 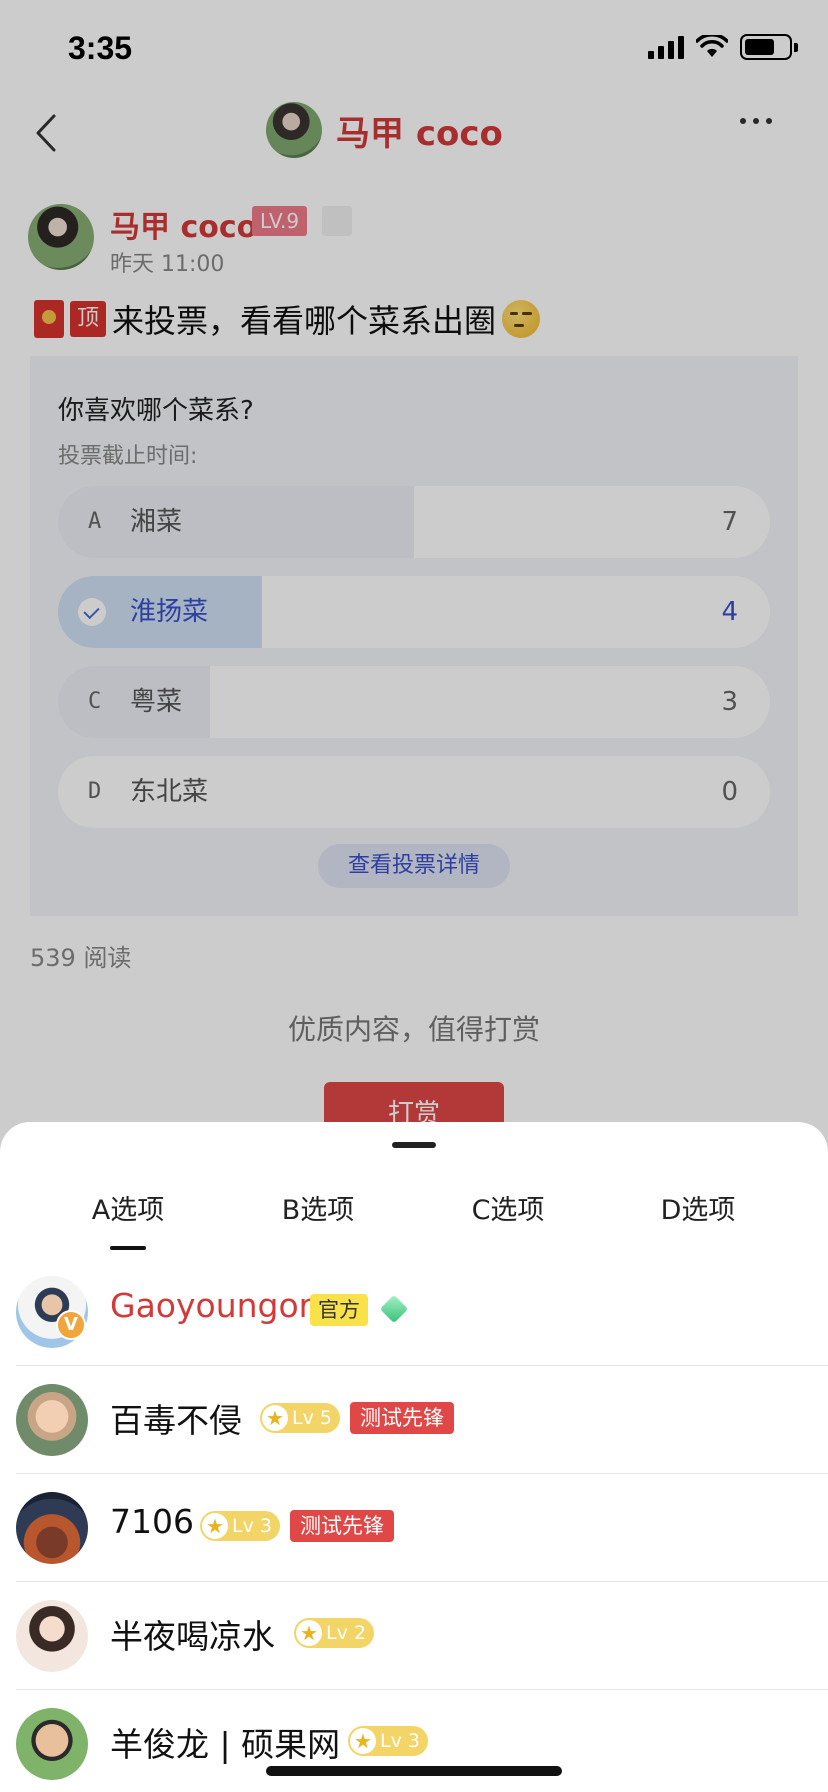 What do you see at coordinates (414, 1218) in the screenshot?
I see `option-tabs: A选项 B选项 C选项 D选项` at bounding box center [414, 1218].